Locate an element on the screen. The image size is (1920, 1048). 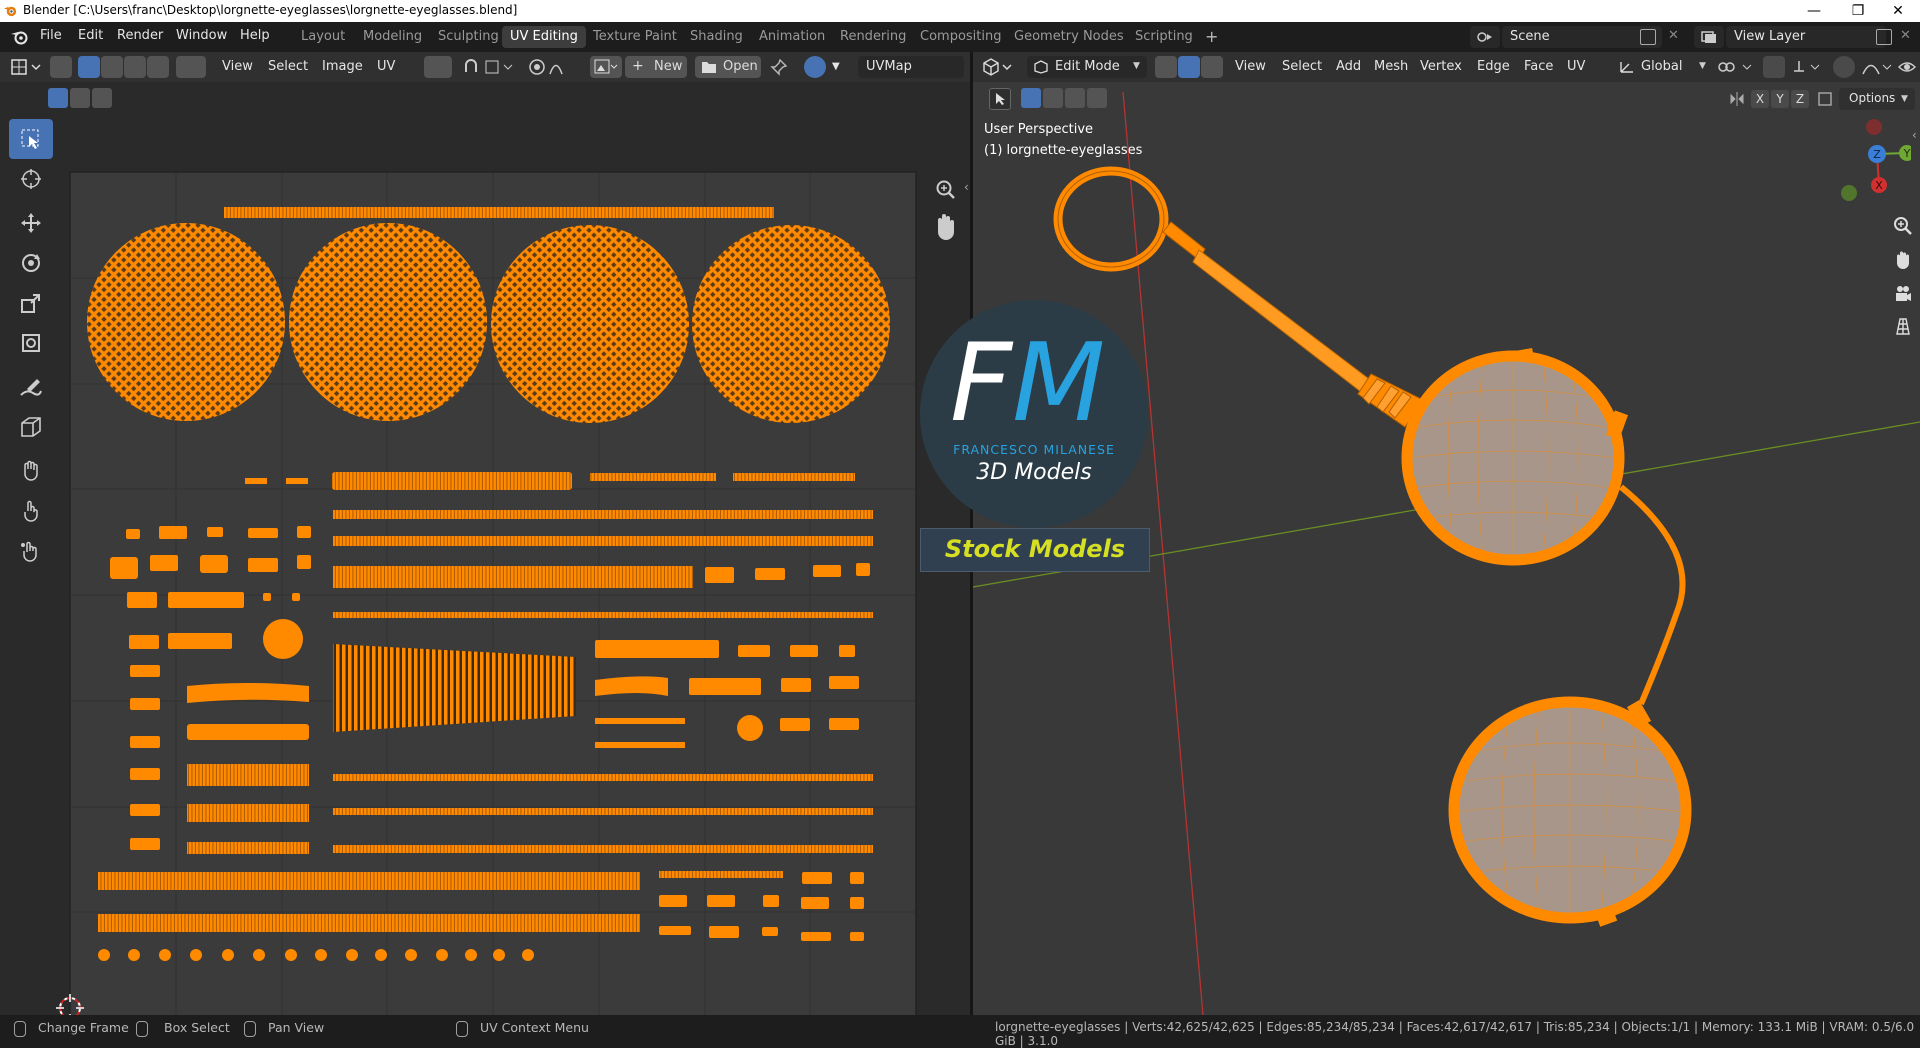
tab-sculpting: Sculpting is located at coordinates (468, 37).